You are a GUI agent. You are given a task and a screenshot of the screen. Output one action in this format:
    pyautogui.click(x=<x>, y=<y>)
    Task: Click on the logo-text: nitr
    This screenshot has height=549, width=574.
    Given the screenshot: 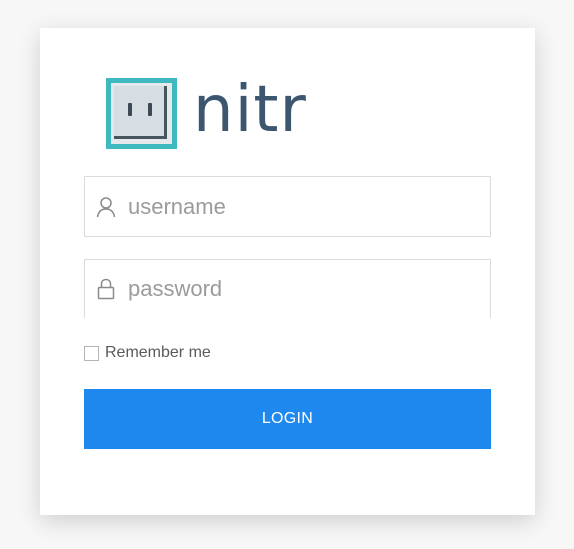 What is the action you would take?
    pyautogui.click(x=250, y=110)
    